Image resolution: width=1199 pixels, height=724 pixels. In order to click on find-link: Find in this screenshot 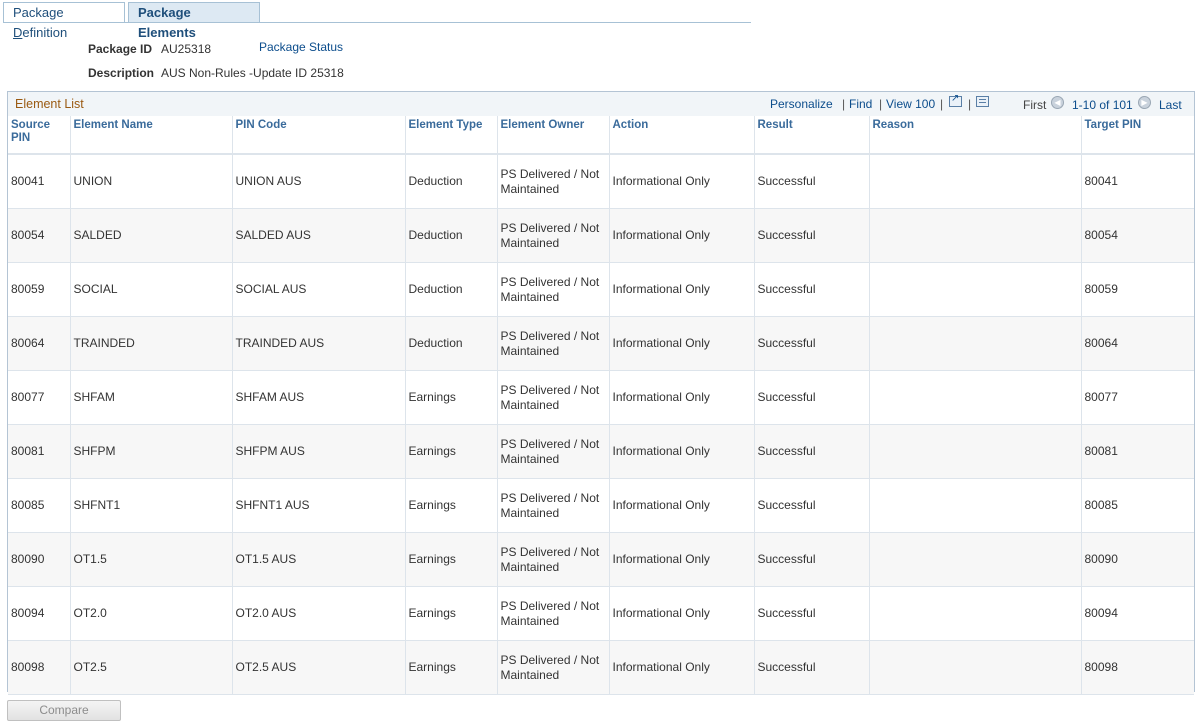, I will do `click(860, 104)`.